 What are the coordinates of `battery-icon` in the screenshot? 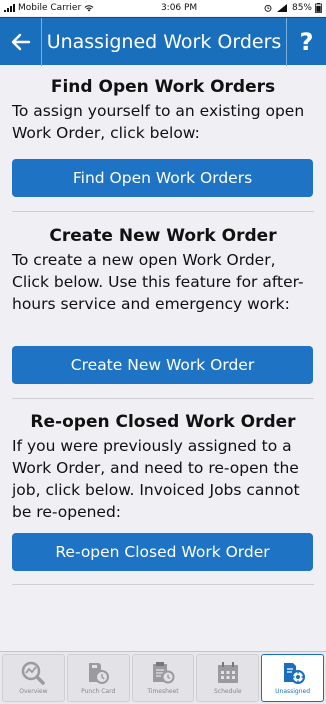 It's located at (318, 8).